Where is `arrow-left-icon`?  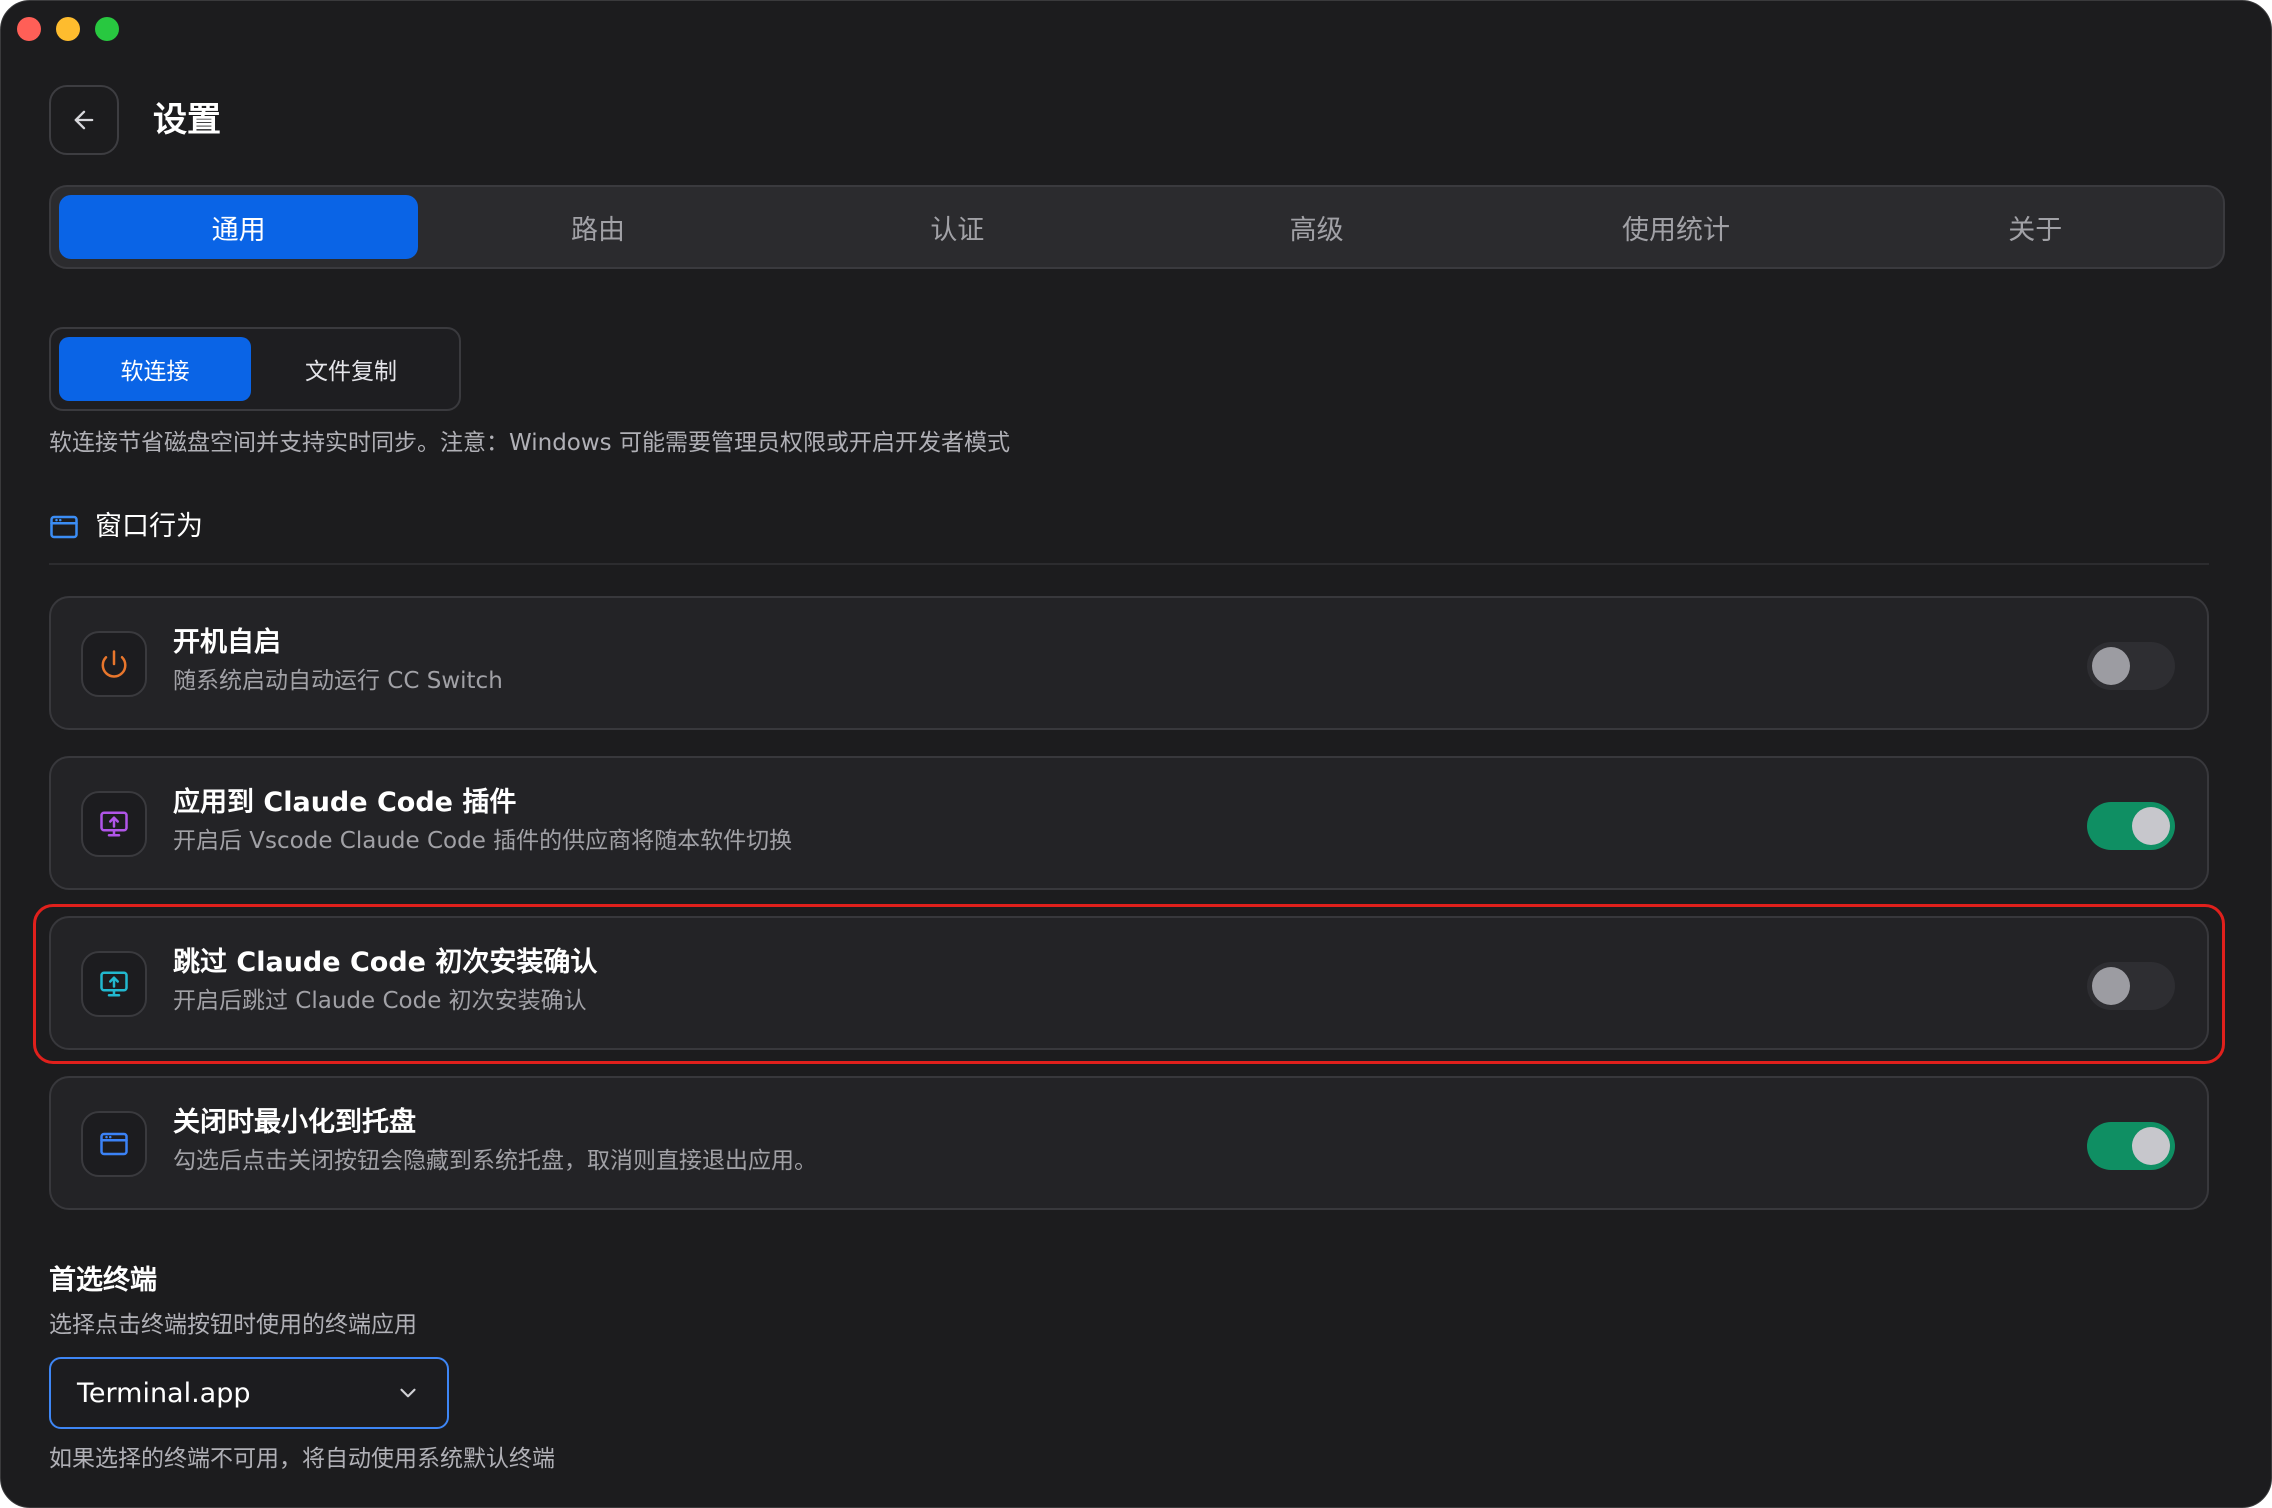 arrow-left-icon is located at coordinates (84, 120).